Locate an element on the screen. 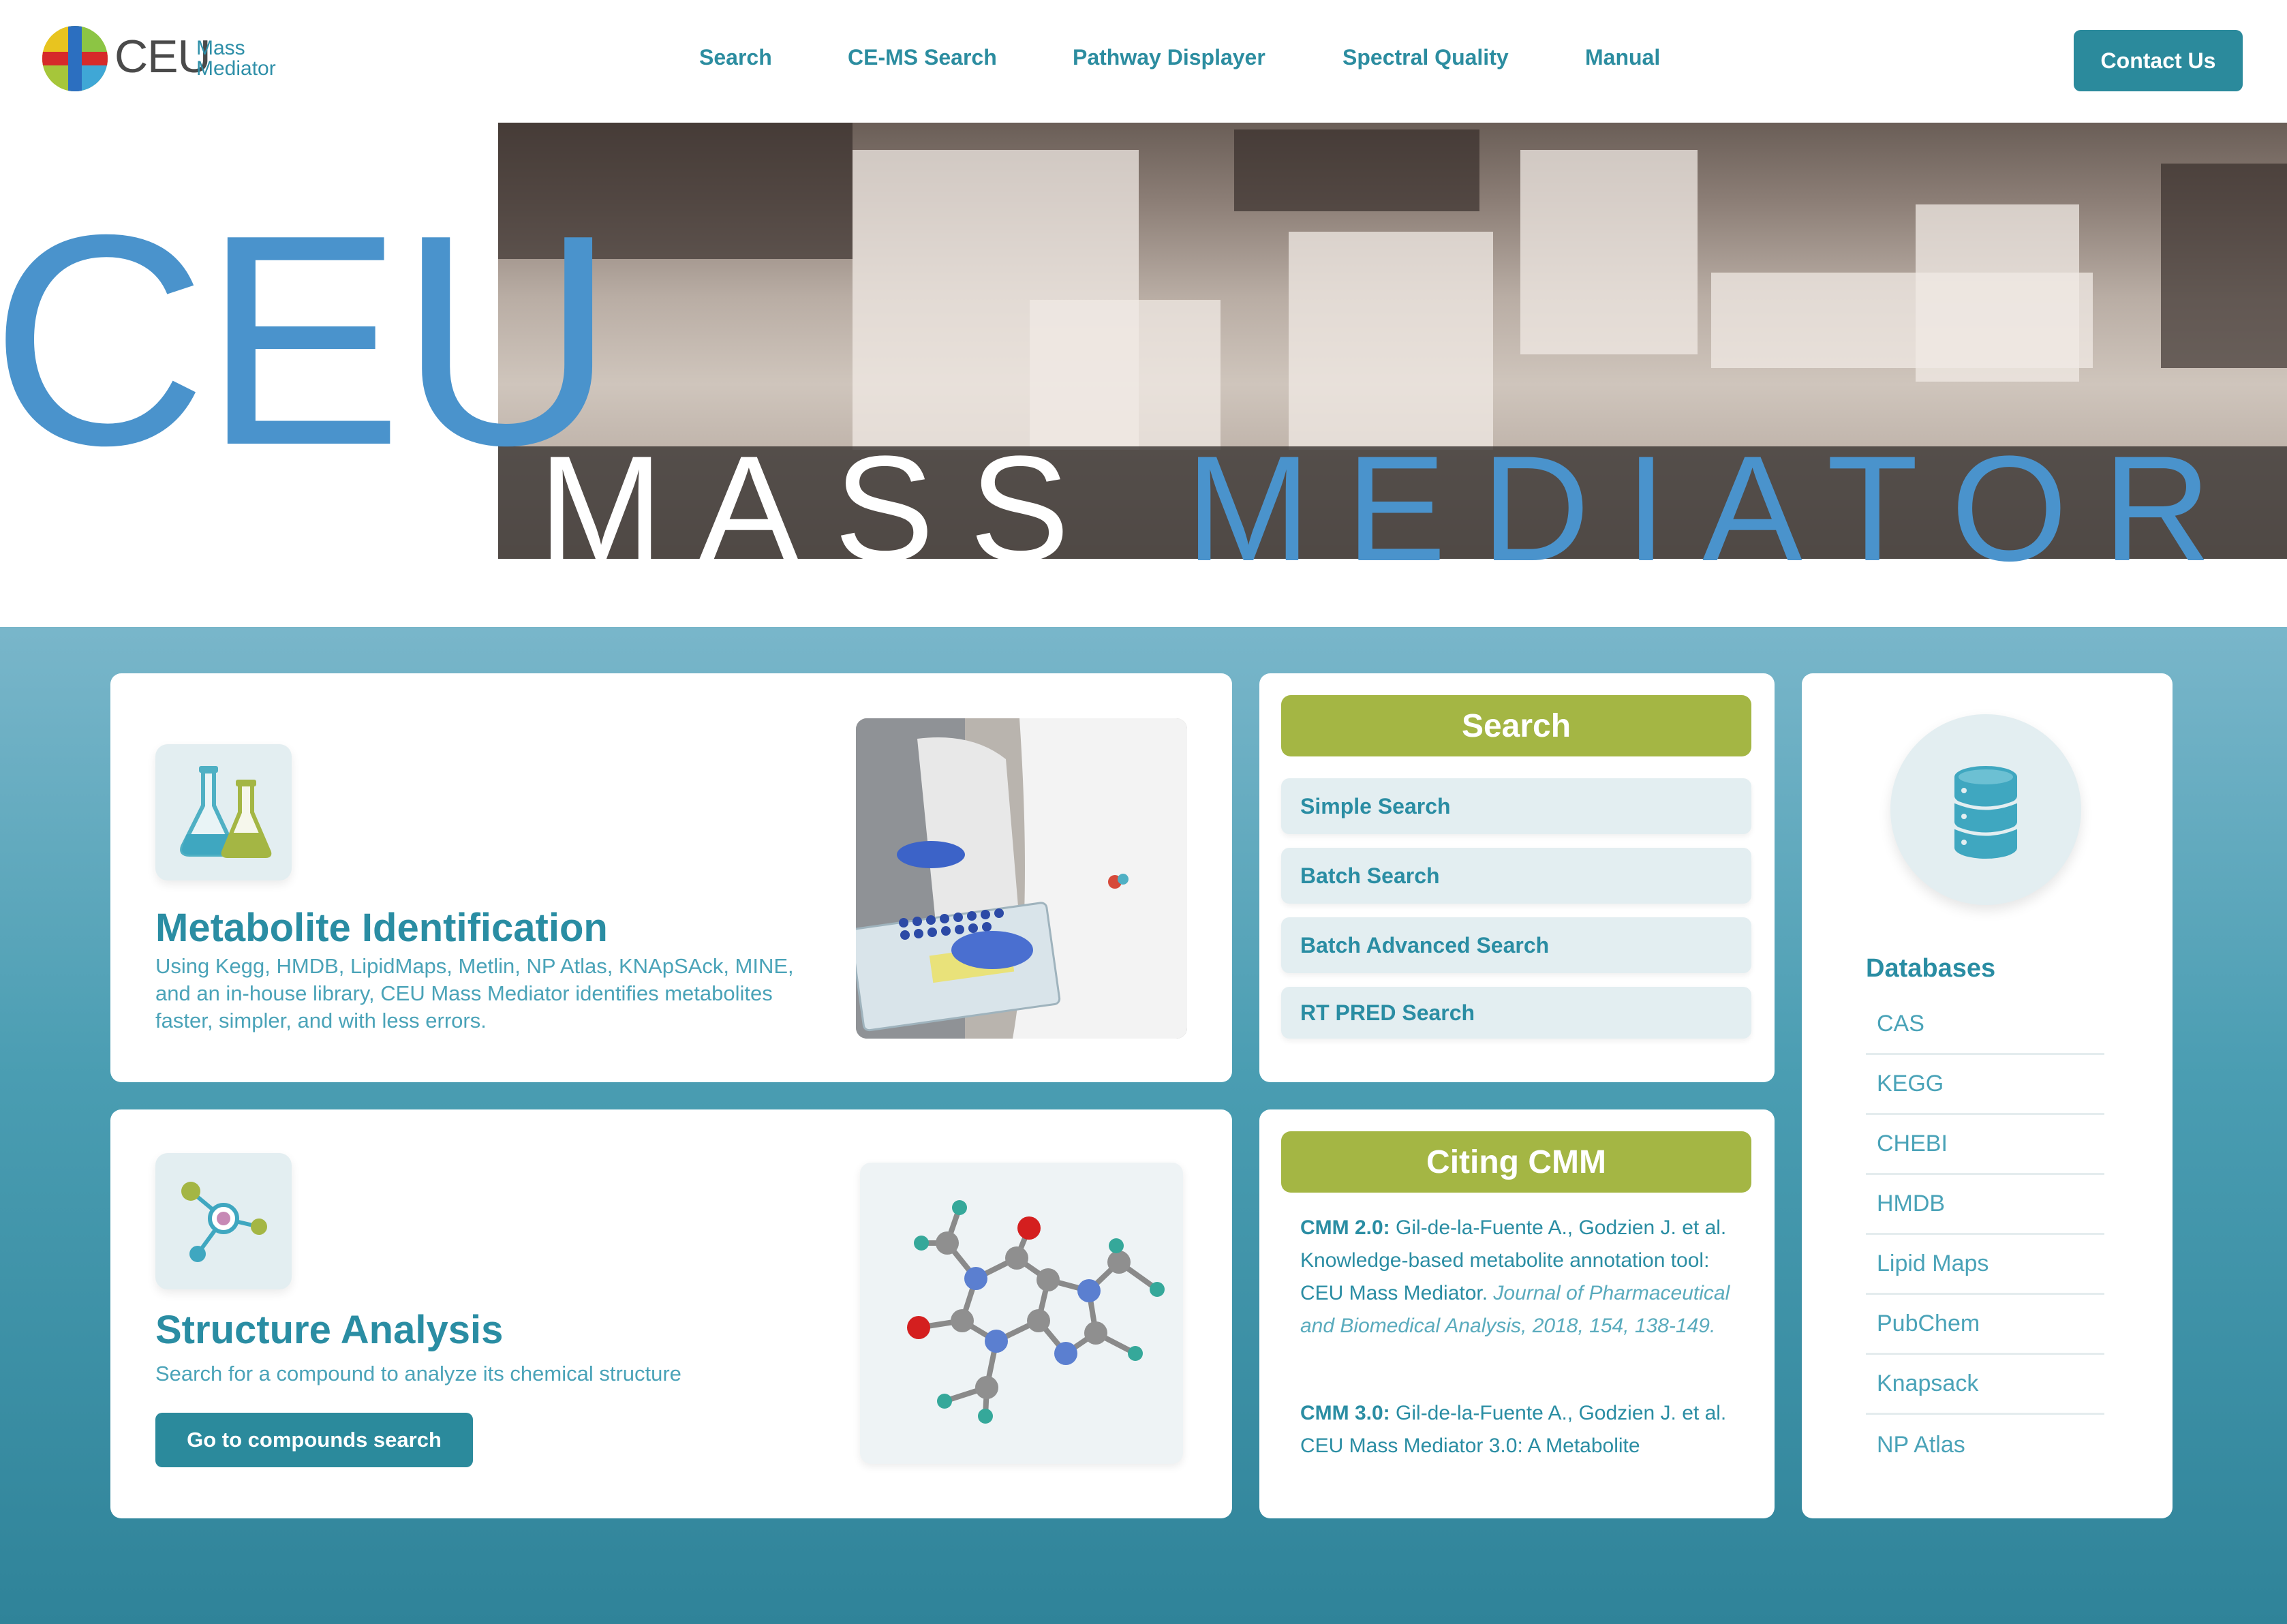 The image size is (2287, 1624). batch-search-link: Batch Search is located at coordinates (1516, 876).